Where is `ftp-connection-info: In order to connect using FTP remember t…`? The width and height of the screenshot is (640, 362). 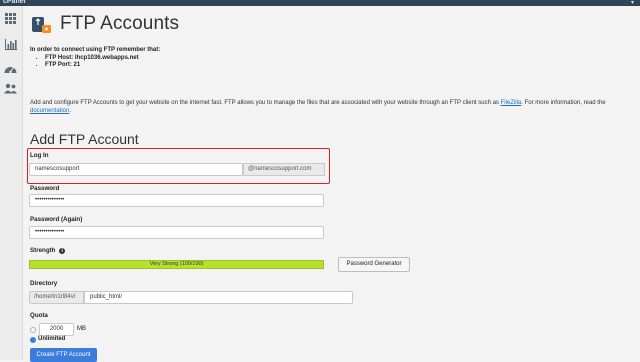
ftp-connection-info: In order to connect using FTP remember t… is located at coordinates (95, 58).